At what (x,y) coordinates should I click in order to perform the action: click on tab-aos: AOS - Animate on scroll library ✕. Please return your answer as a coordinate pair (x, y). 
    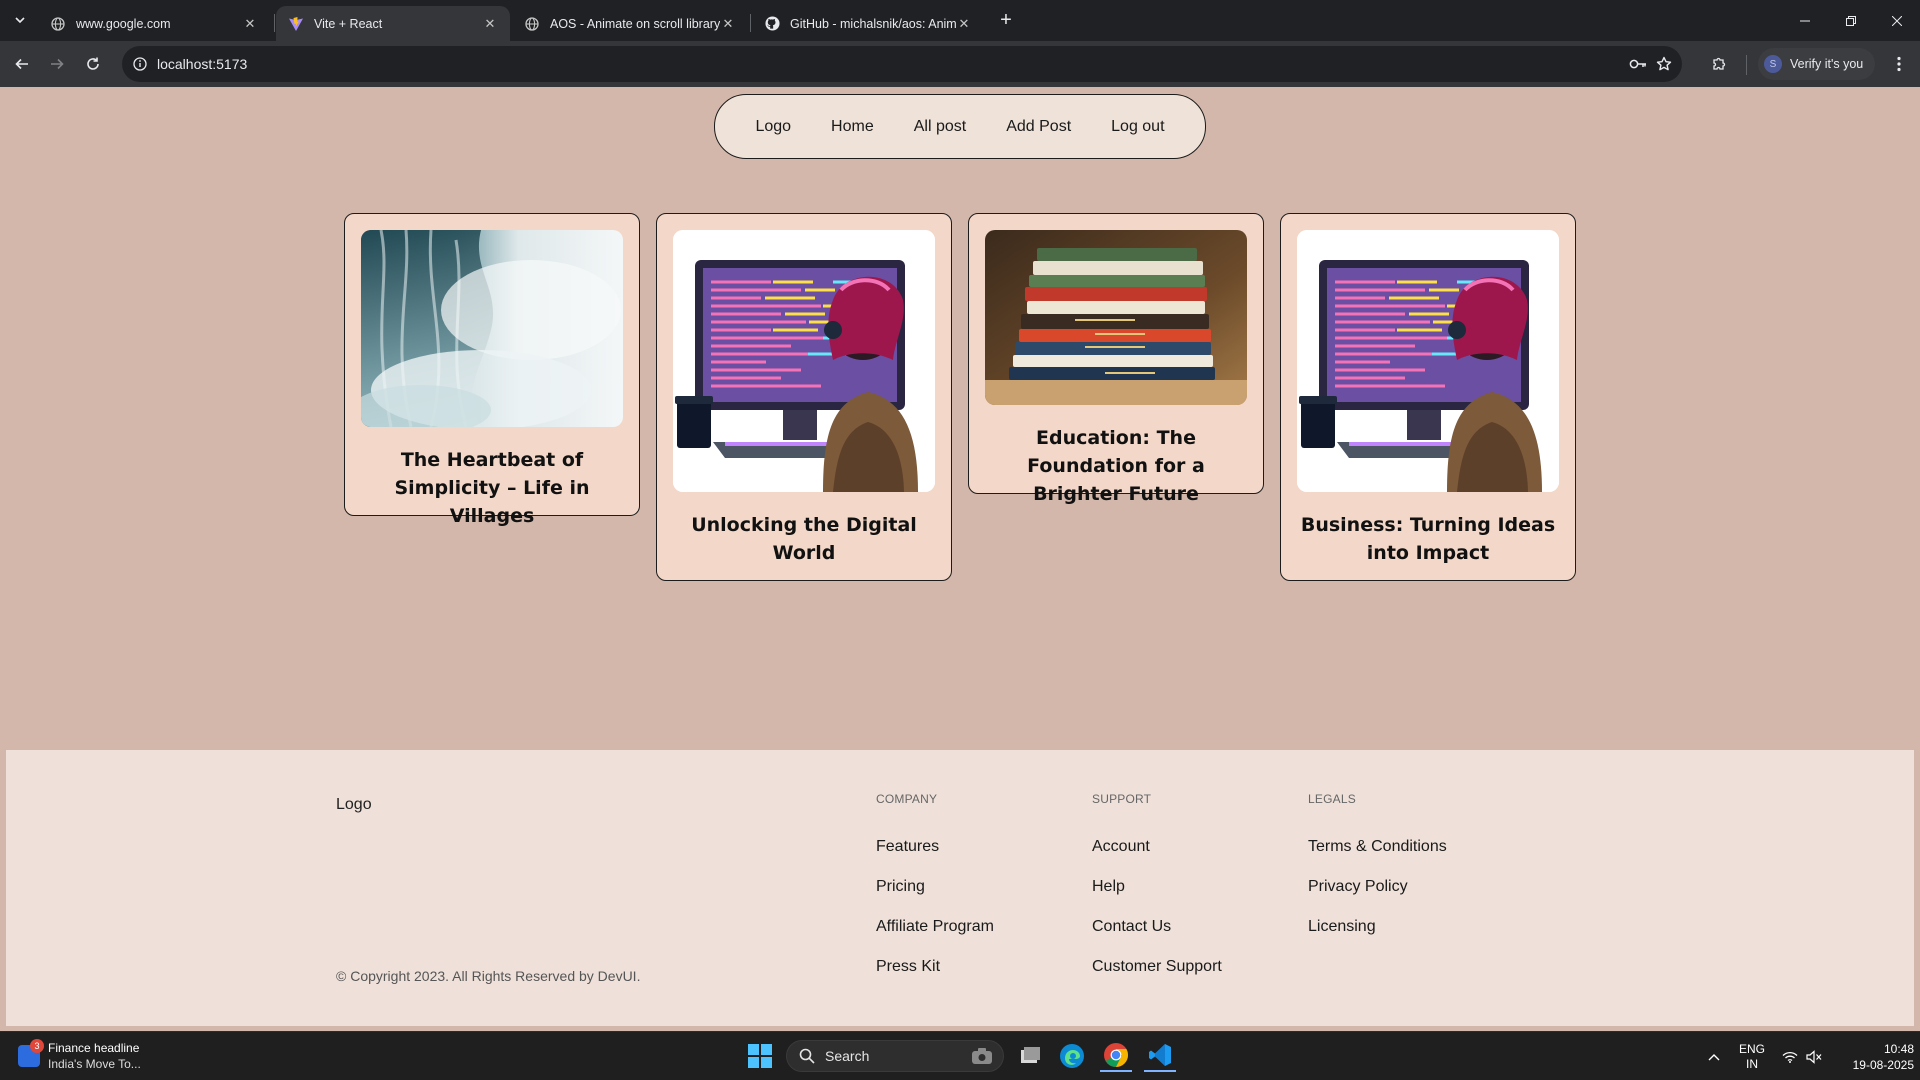
    Looking at the image, I should click on (630, 23).